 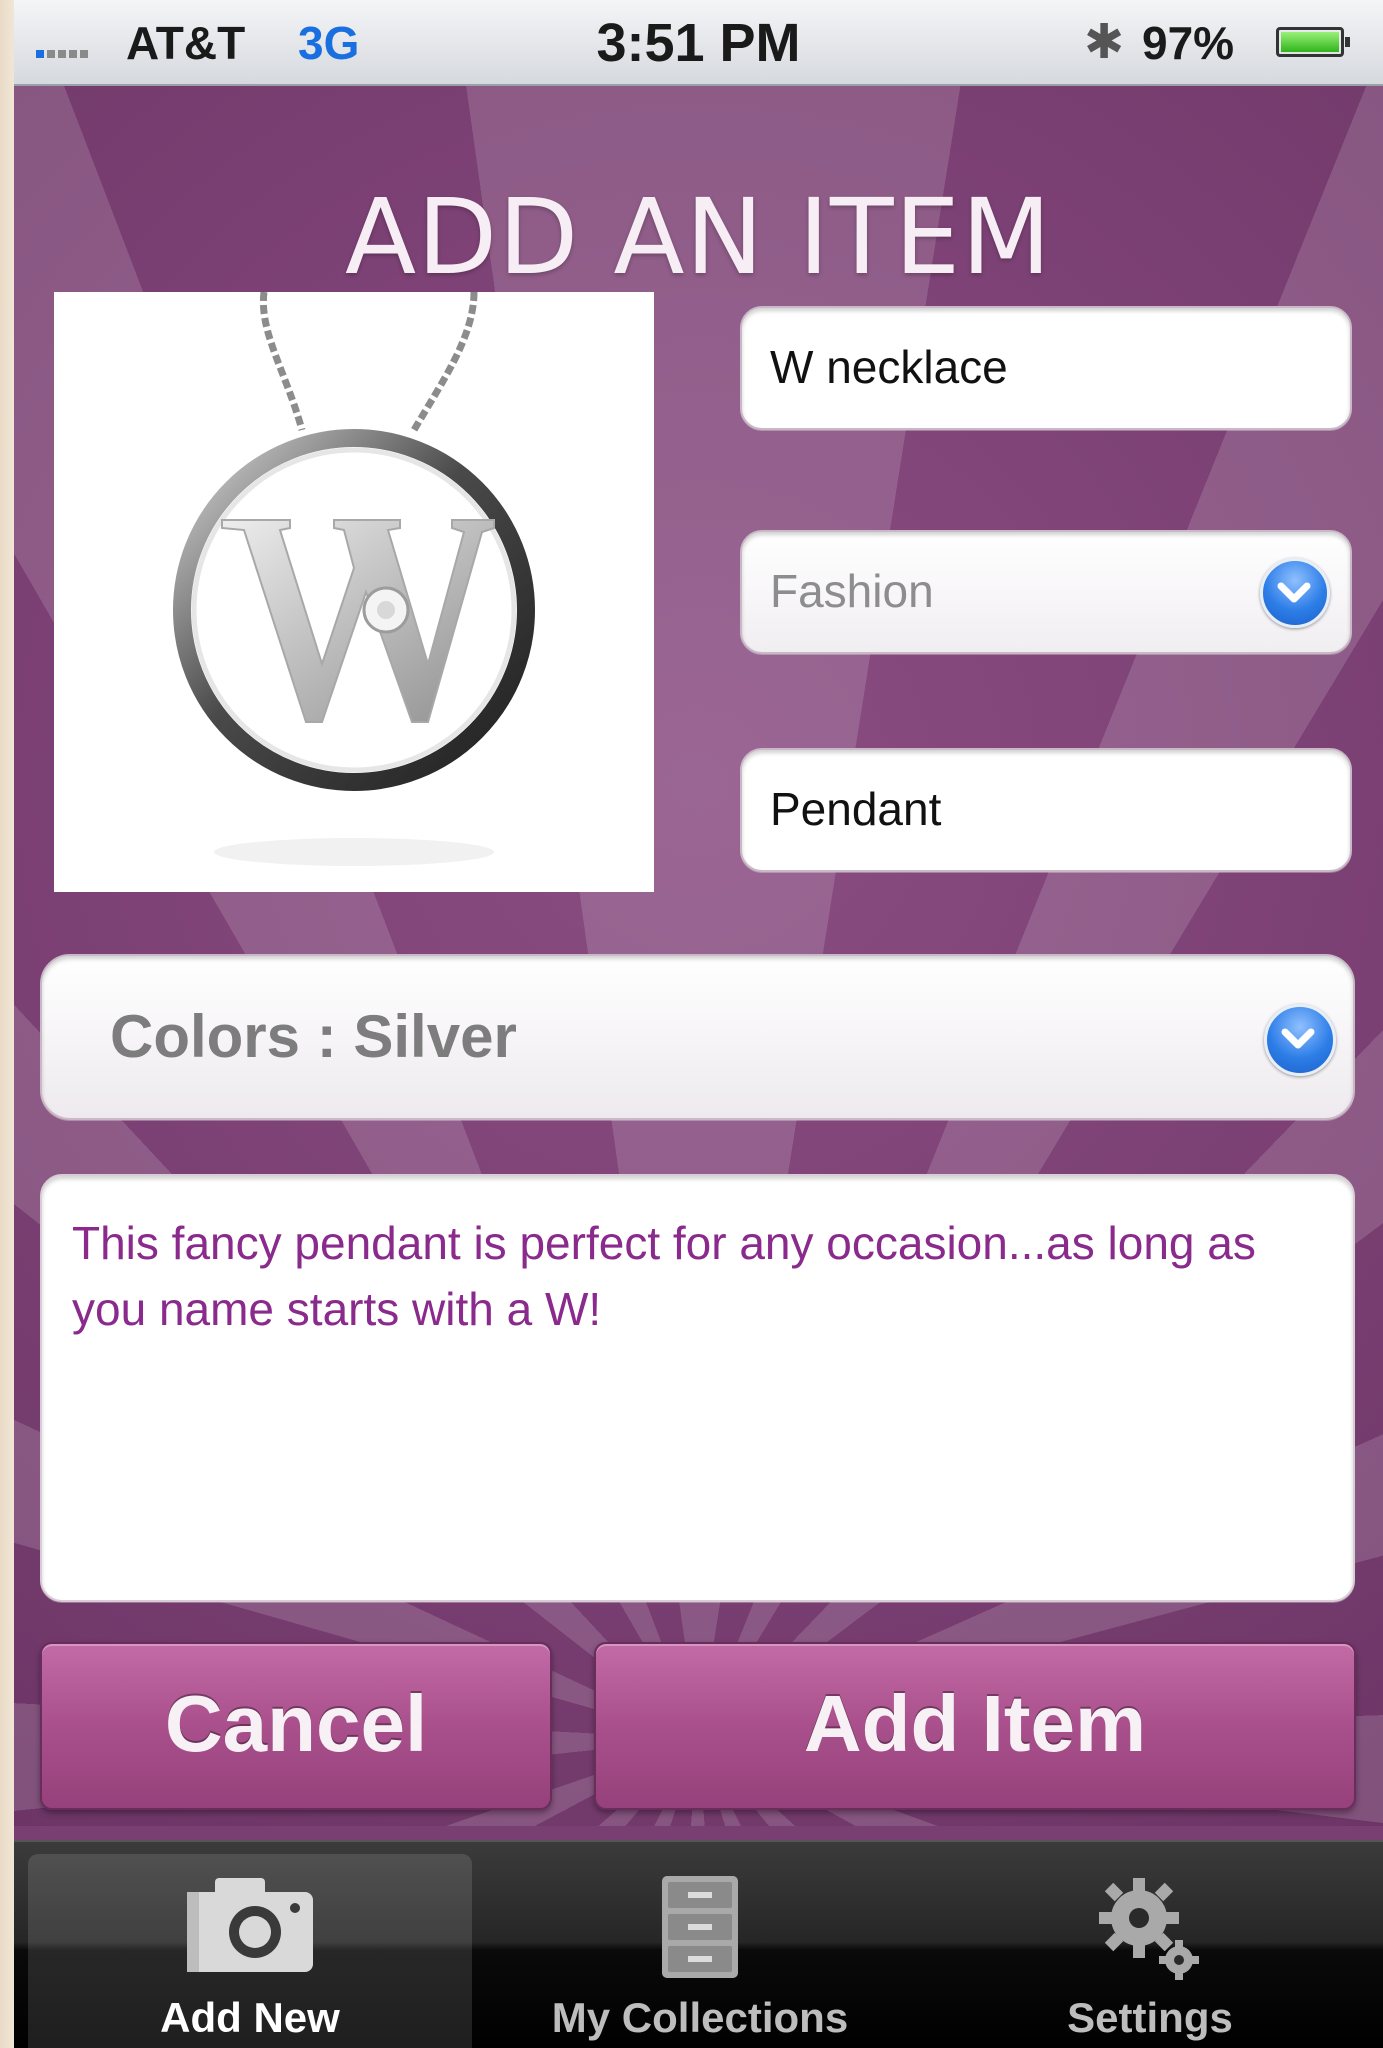 What do you see at coordinates (698, 43) in the screenshot?
I see `status-bar: AT&T 3G 3:51 PM ✱ 97%` at bounding box center [698, 43].